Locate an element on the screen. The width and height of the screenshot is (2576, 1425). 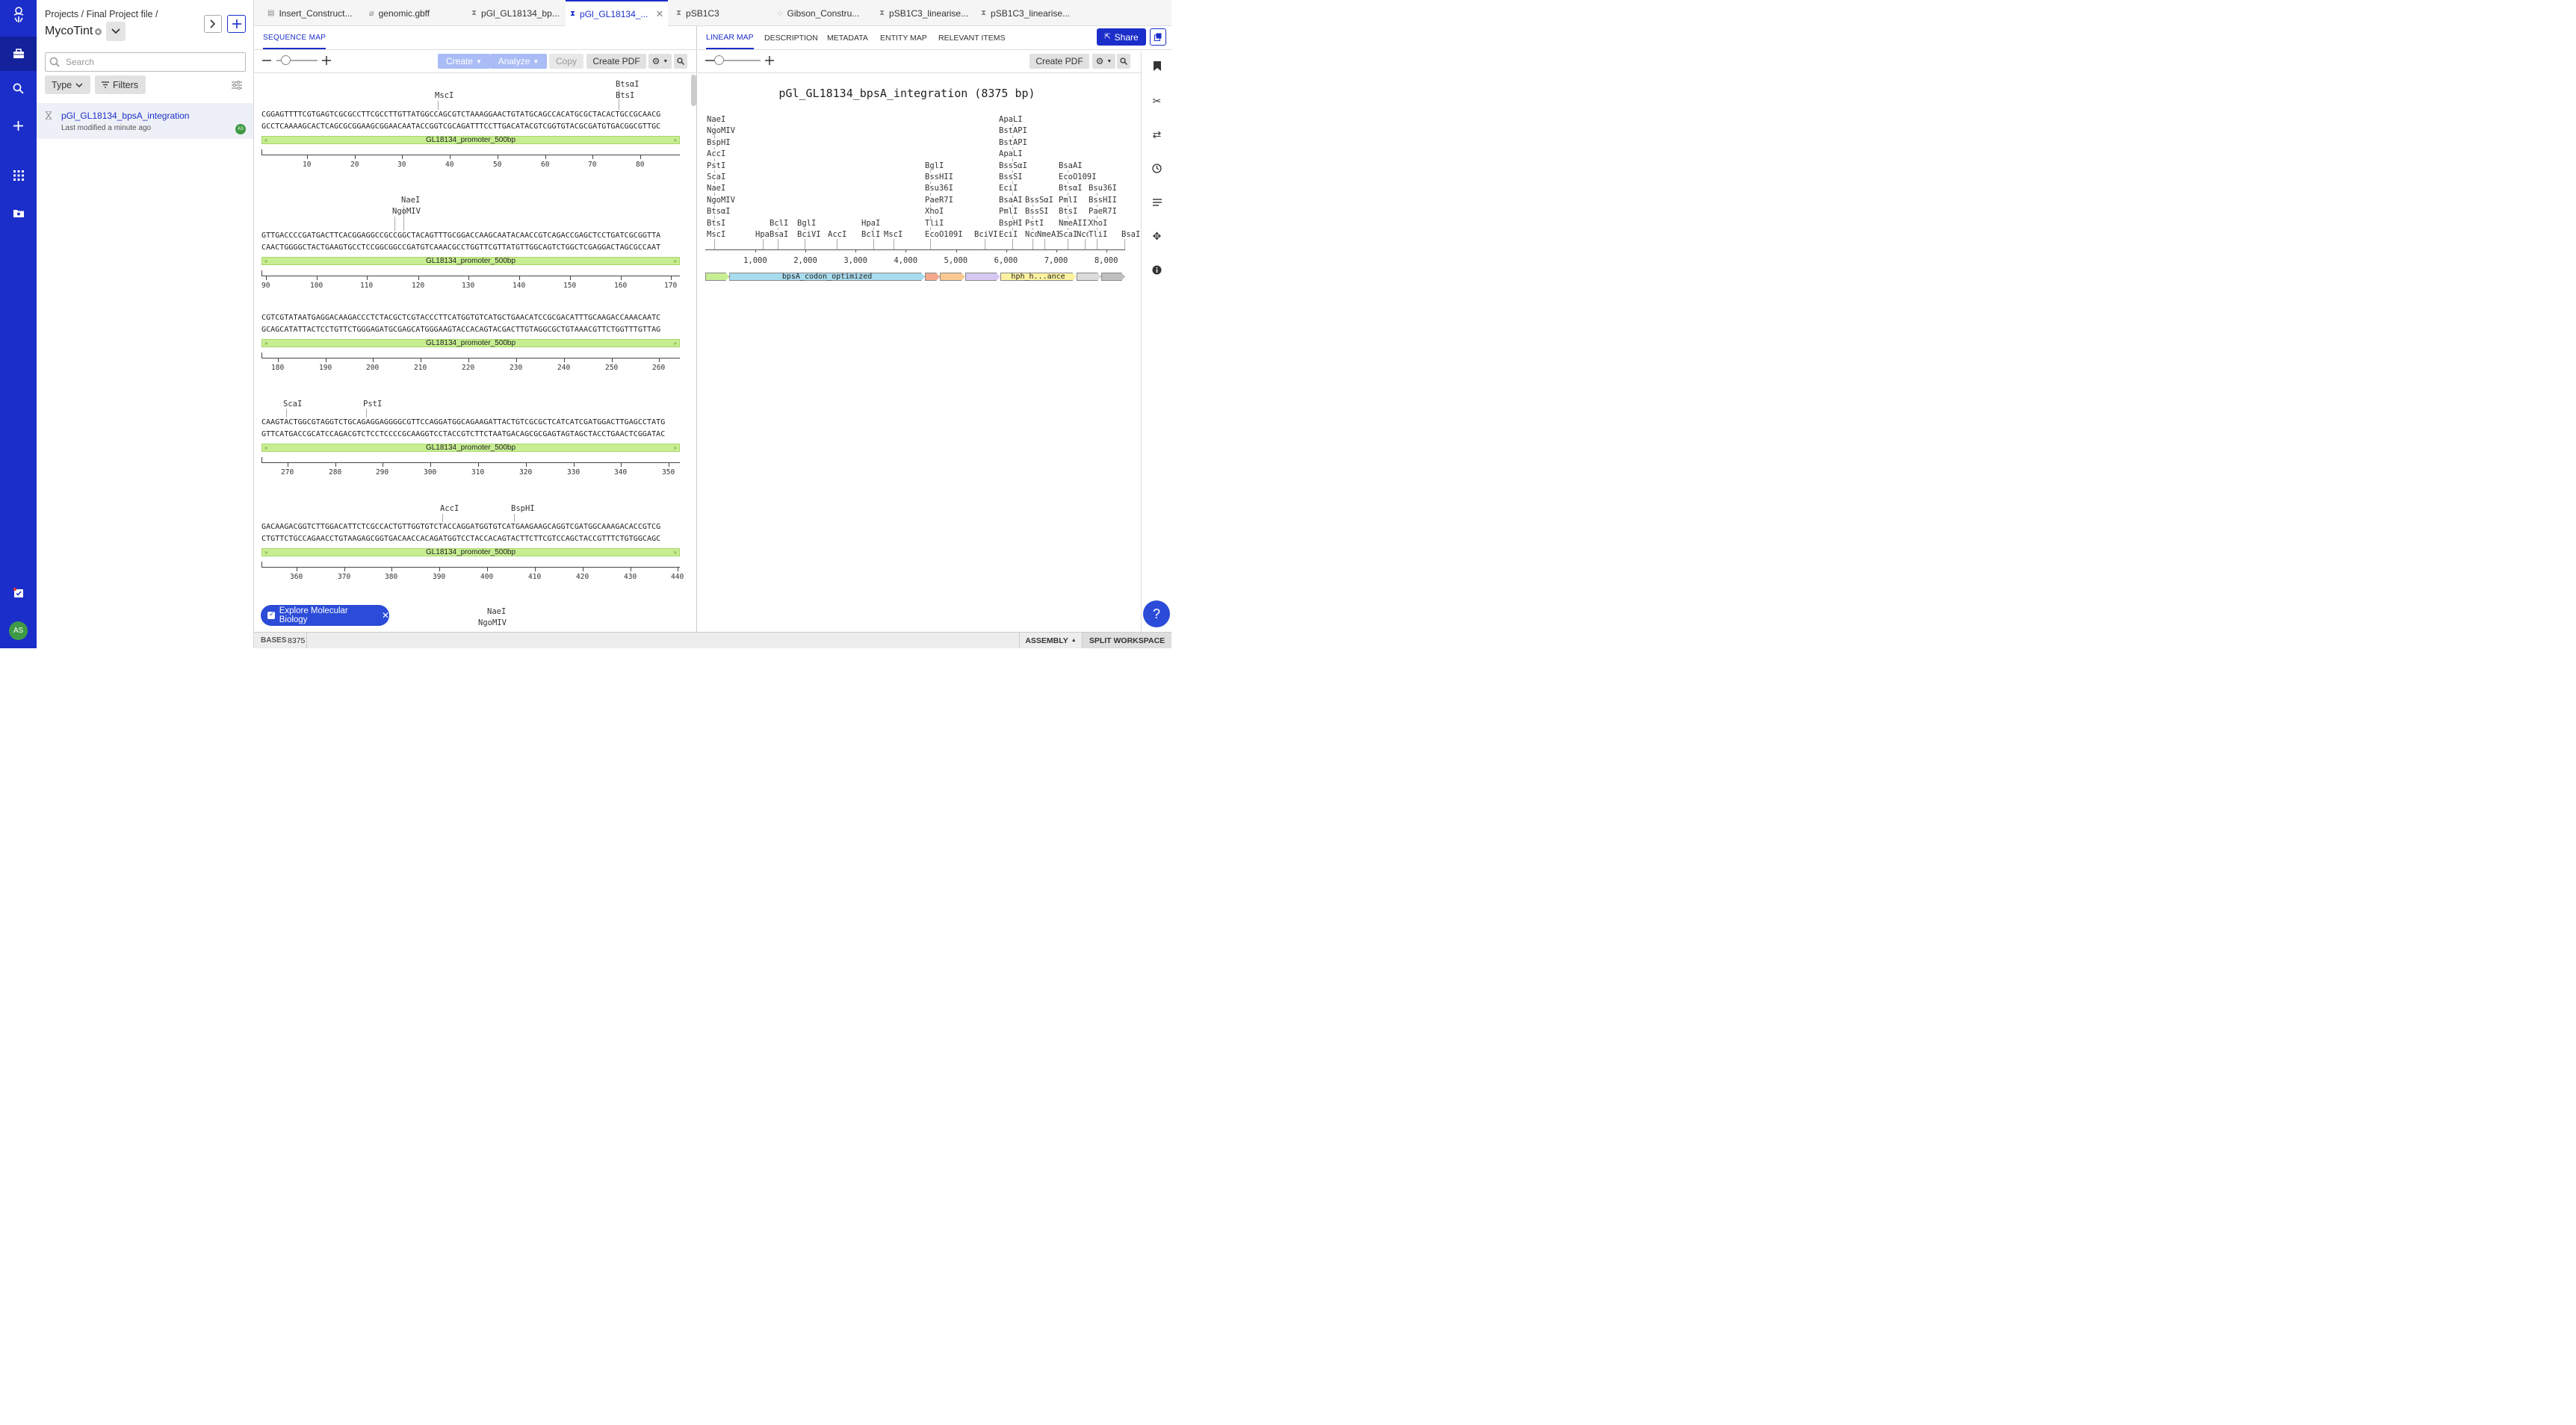
add-item-button is located at coordinates (236, 24).